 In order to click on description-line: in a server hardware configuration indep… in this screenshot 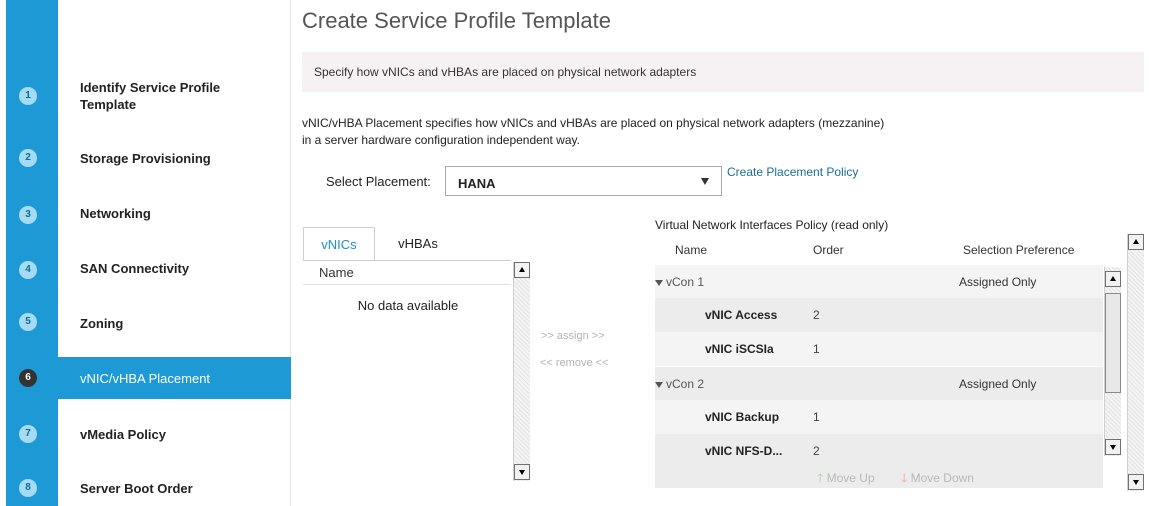, I will do `click(441, 140)`.